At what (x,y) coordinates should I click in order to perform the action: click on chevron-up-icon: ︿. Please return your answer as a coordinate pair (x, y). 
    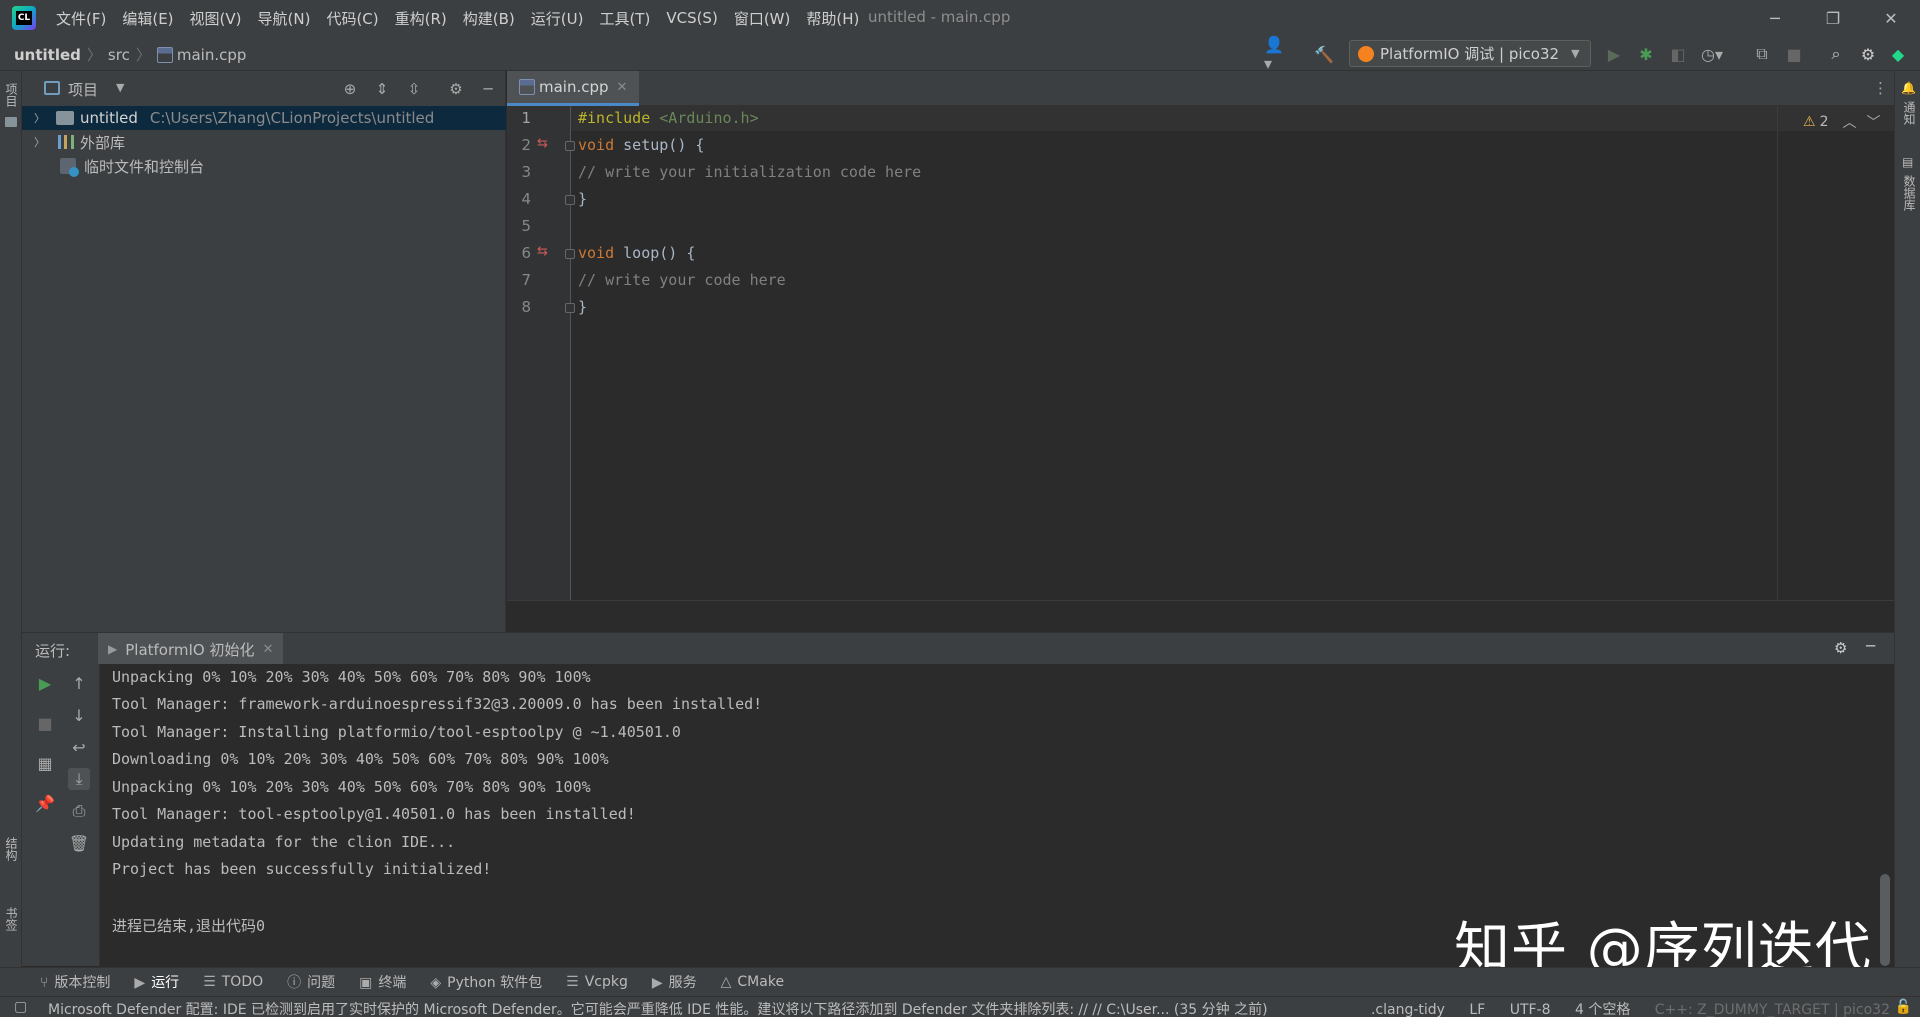
    Looking at the image, I should click on (1849, 122).